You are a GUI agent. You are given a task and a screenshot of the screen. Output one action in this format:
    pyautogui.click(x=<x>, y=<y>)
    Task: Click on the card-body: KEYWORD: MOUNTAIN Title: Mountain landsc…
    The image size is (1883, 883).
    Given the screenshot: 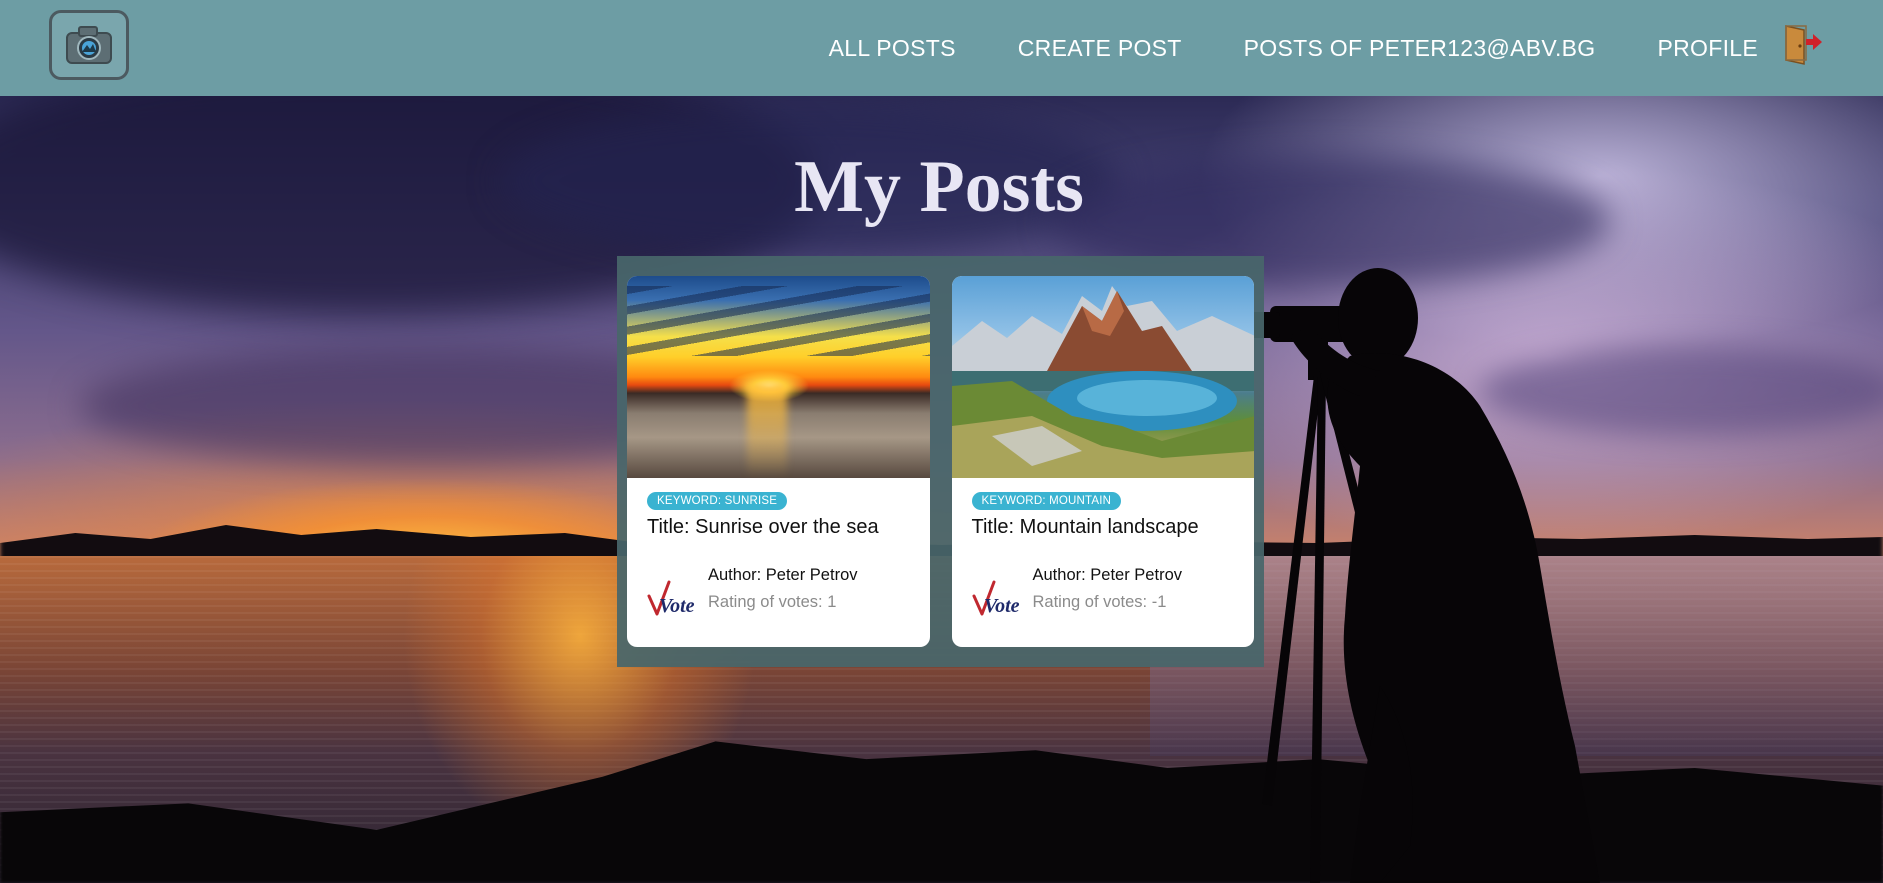 What is the action you would take?
    pyautogui.click(x=1103, y=508)
    